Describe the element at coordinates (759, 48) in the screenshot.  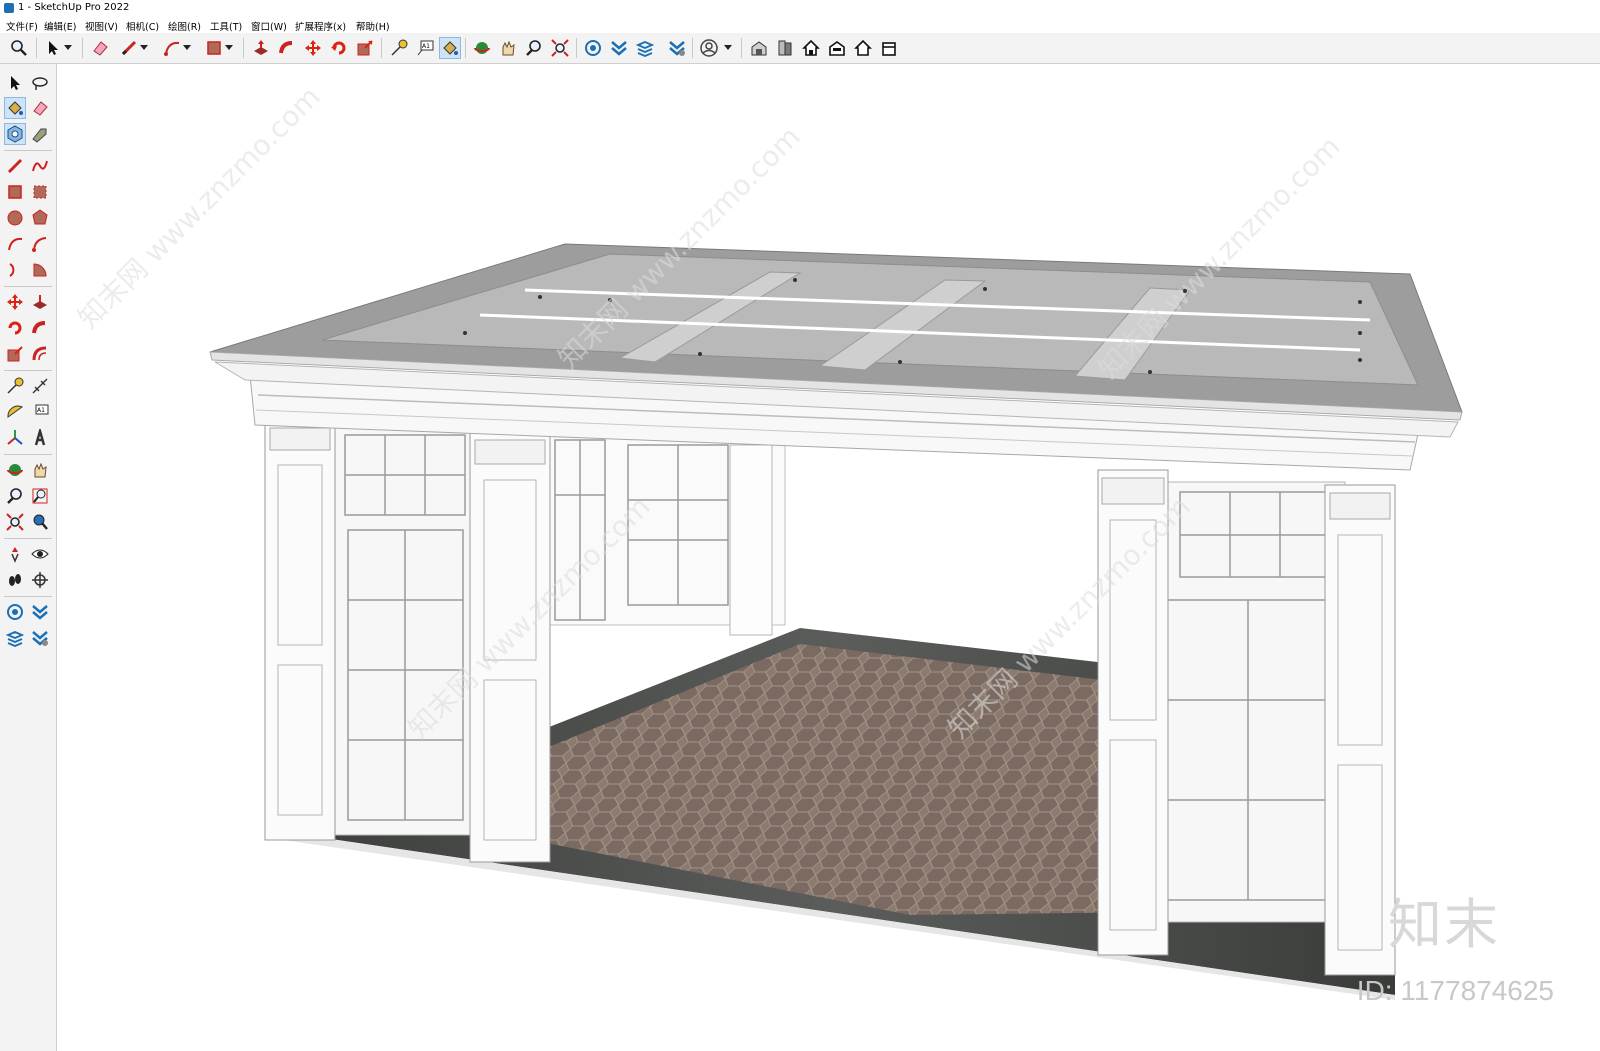
I see `model-info-icon` at that location.